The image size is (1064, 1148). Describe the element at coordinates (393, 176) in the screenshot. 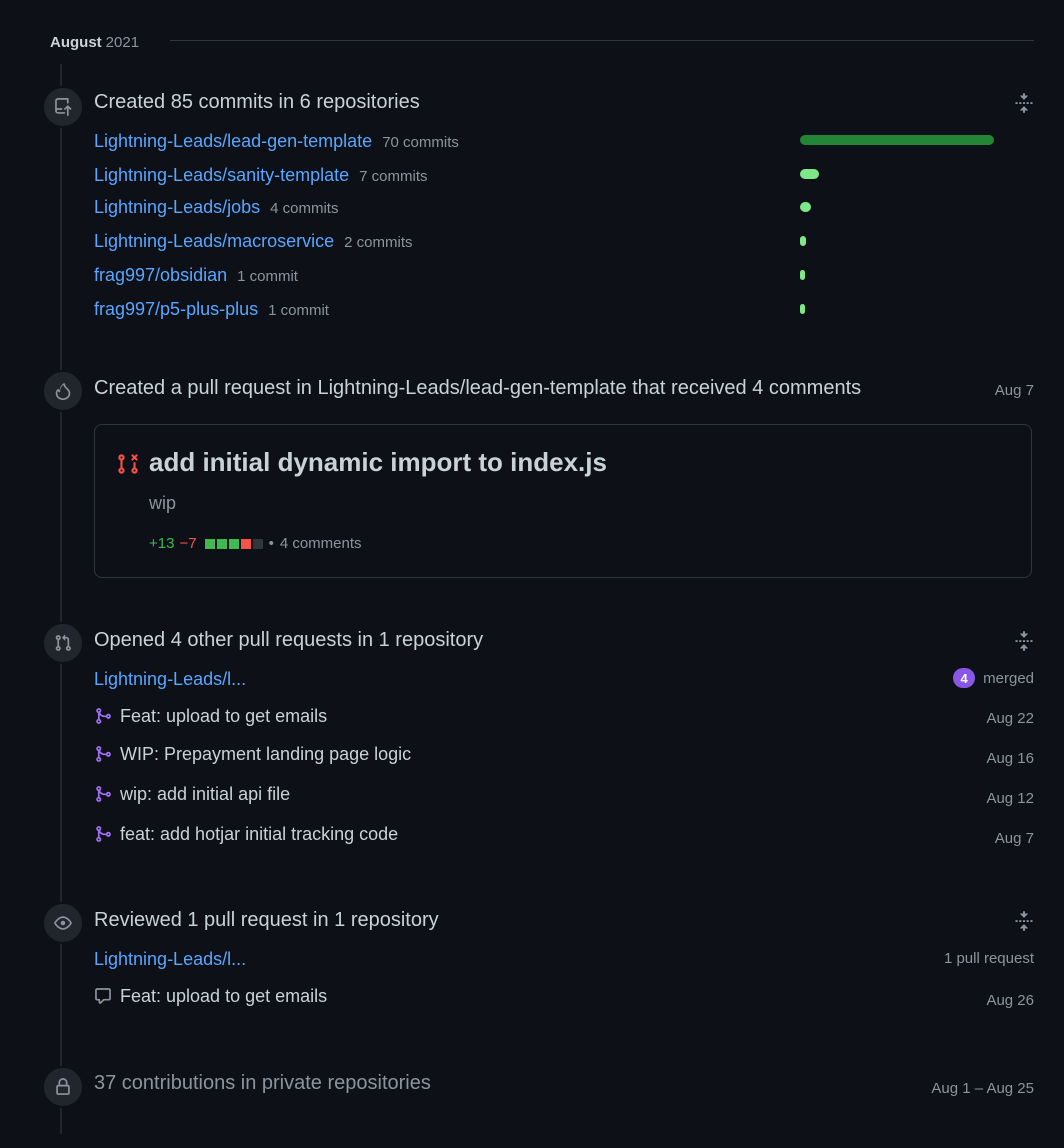

I see `commit-count: 7 commits` at that location.